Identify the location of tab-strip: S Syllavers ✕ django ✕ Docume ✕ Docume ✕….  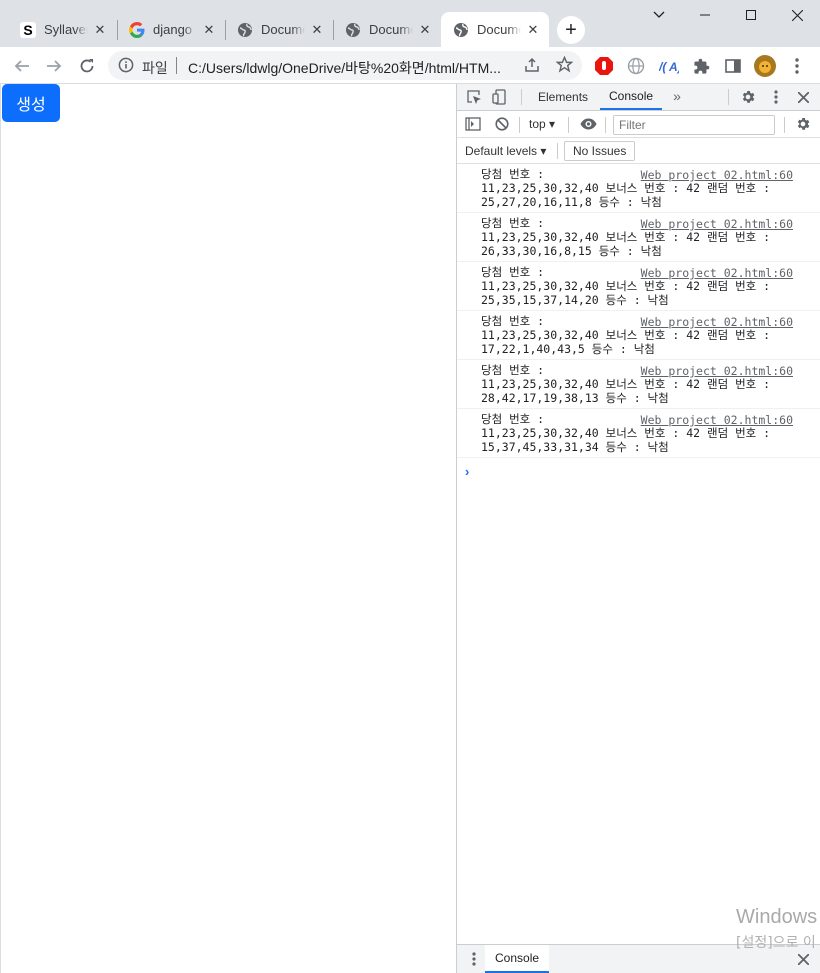
(410, 23).